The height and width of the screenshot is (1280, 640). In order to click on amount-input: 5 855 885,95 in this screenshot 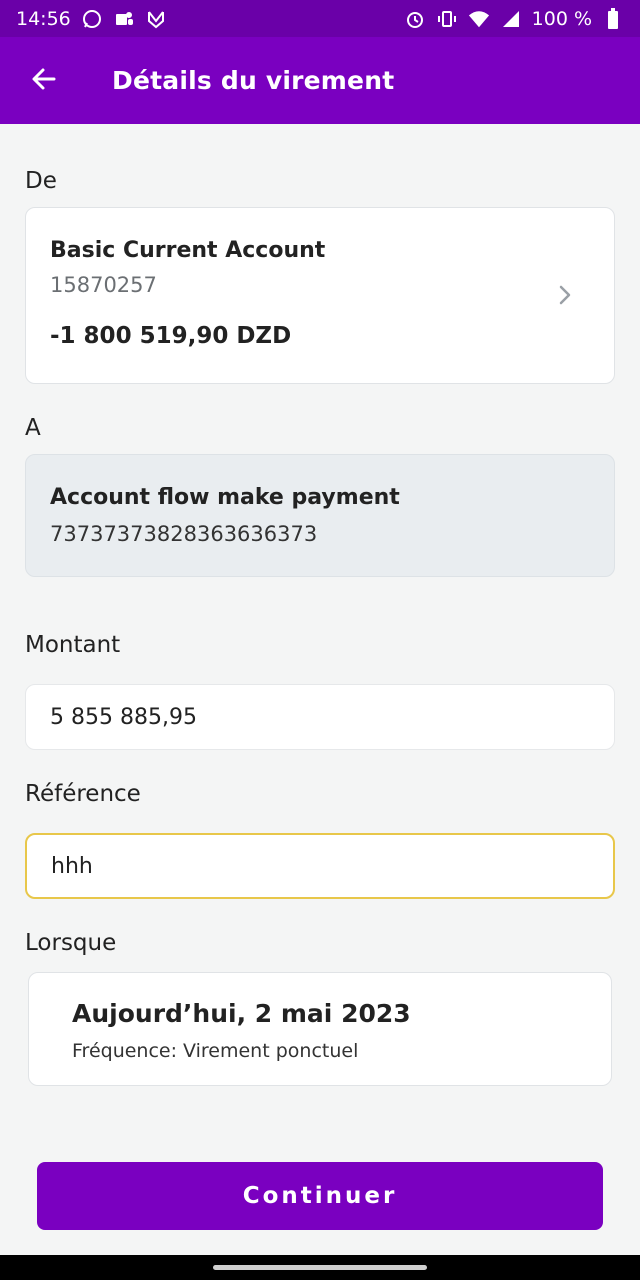, I will do `click(320, 717)`.